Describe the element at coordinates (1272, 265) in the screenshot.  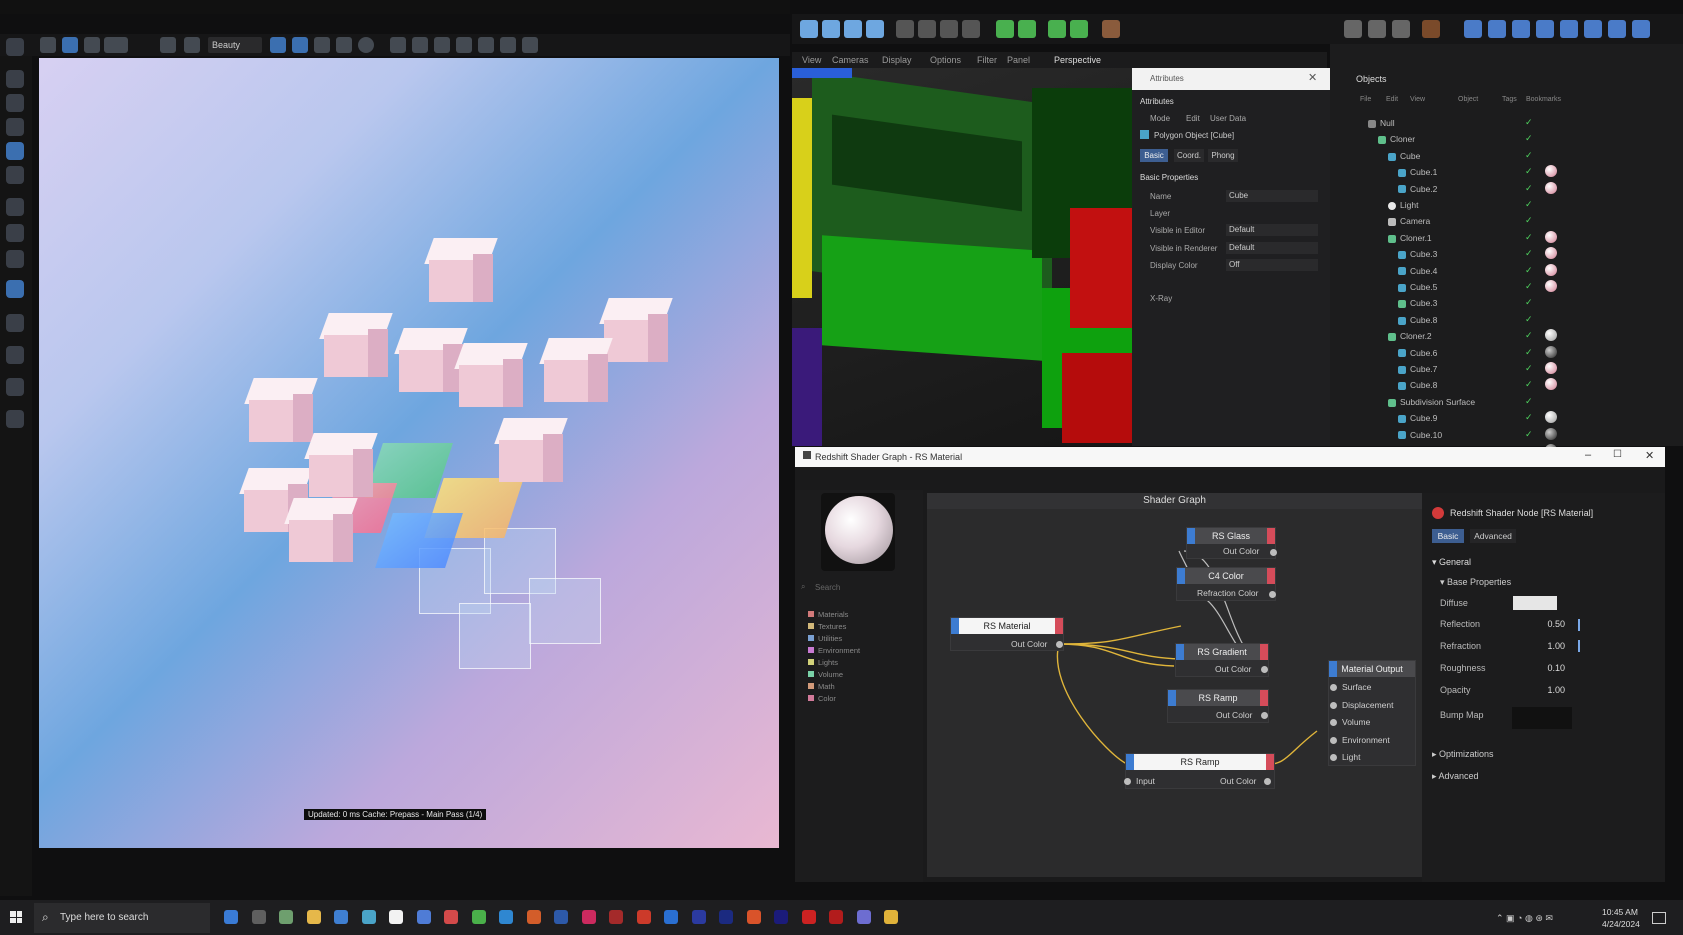
I see `display-color-select: Off` at that location.